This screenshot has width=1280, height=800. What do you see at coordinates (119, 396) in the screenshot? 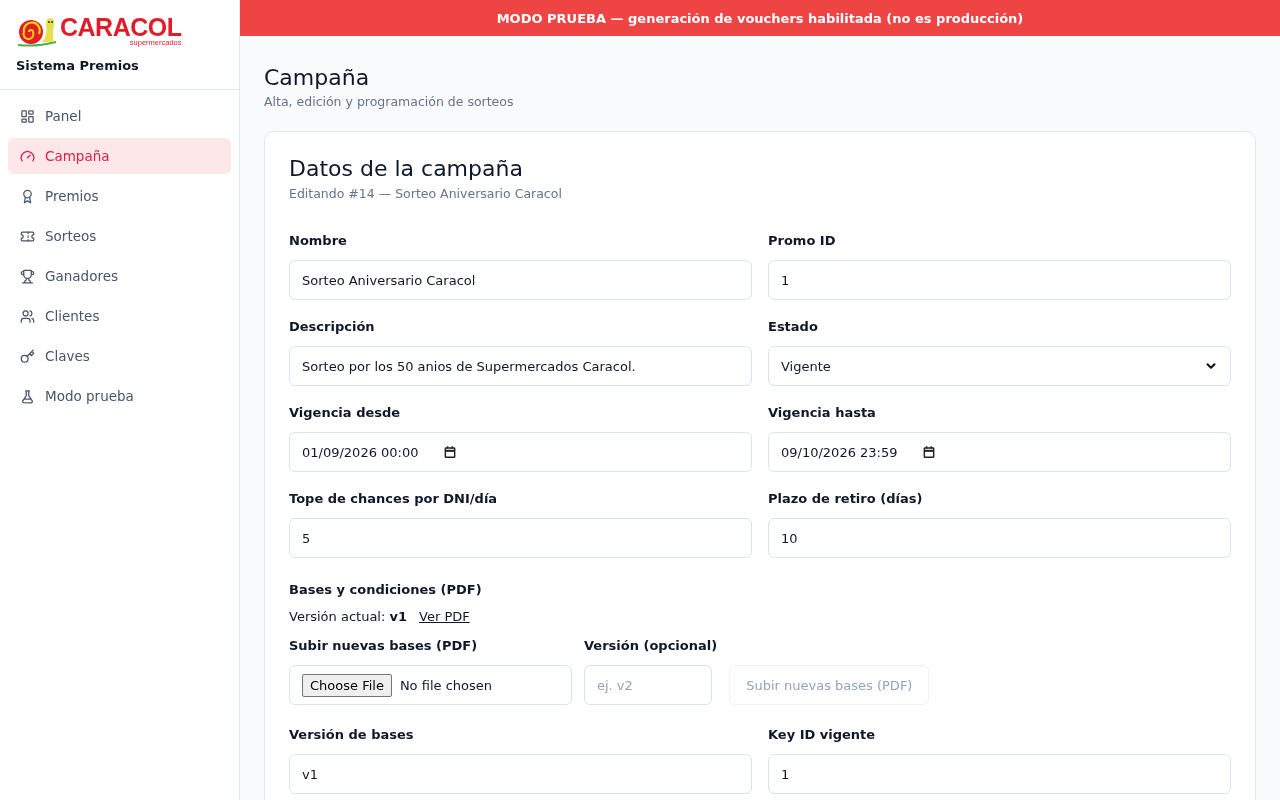
I see `nav-item: Modo prueba` at bounding box center [119, 396].